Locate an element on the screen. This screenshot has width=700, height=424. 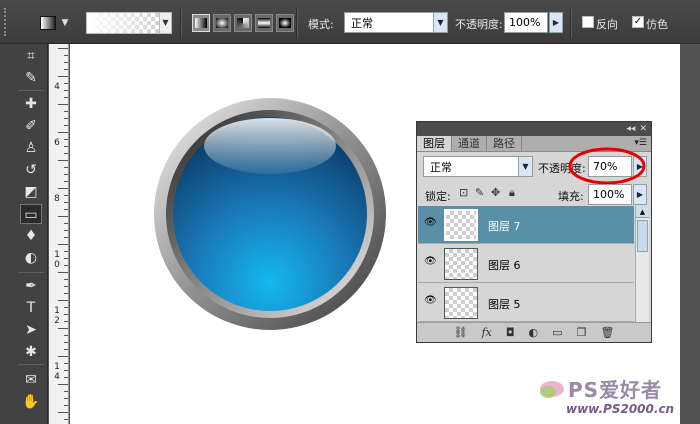
opacity-slider-button: ▶ is located at coordinates (556, 22).